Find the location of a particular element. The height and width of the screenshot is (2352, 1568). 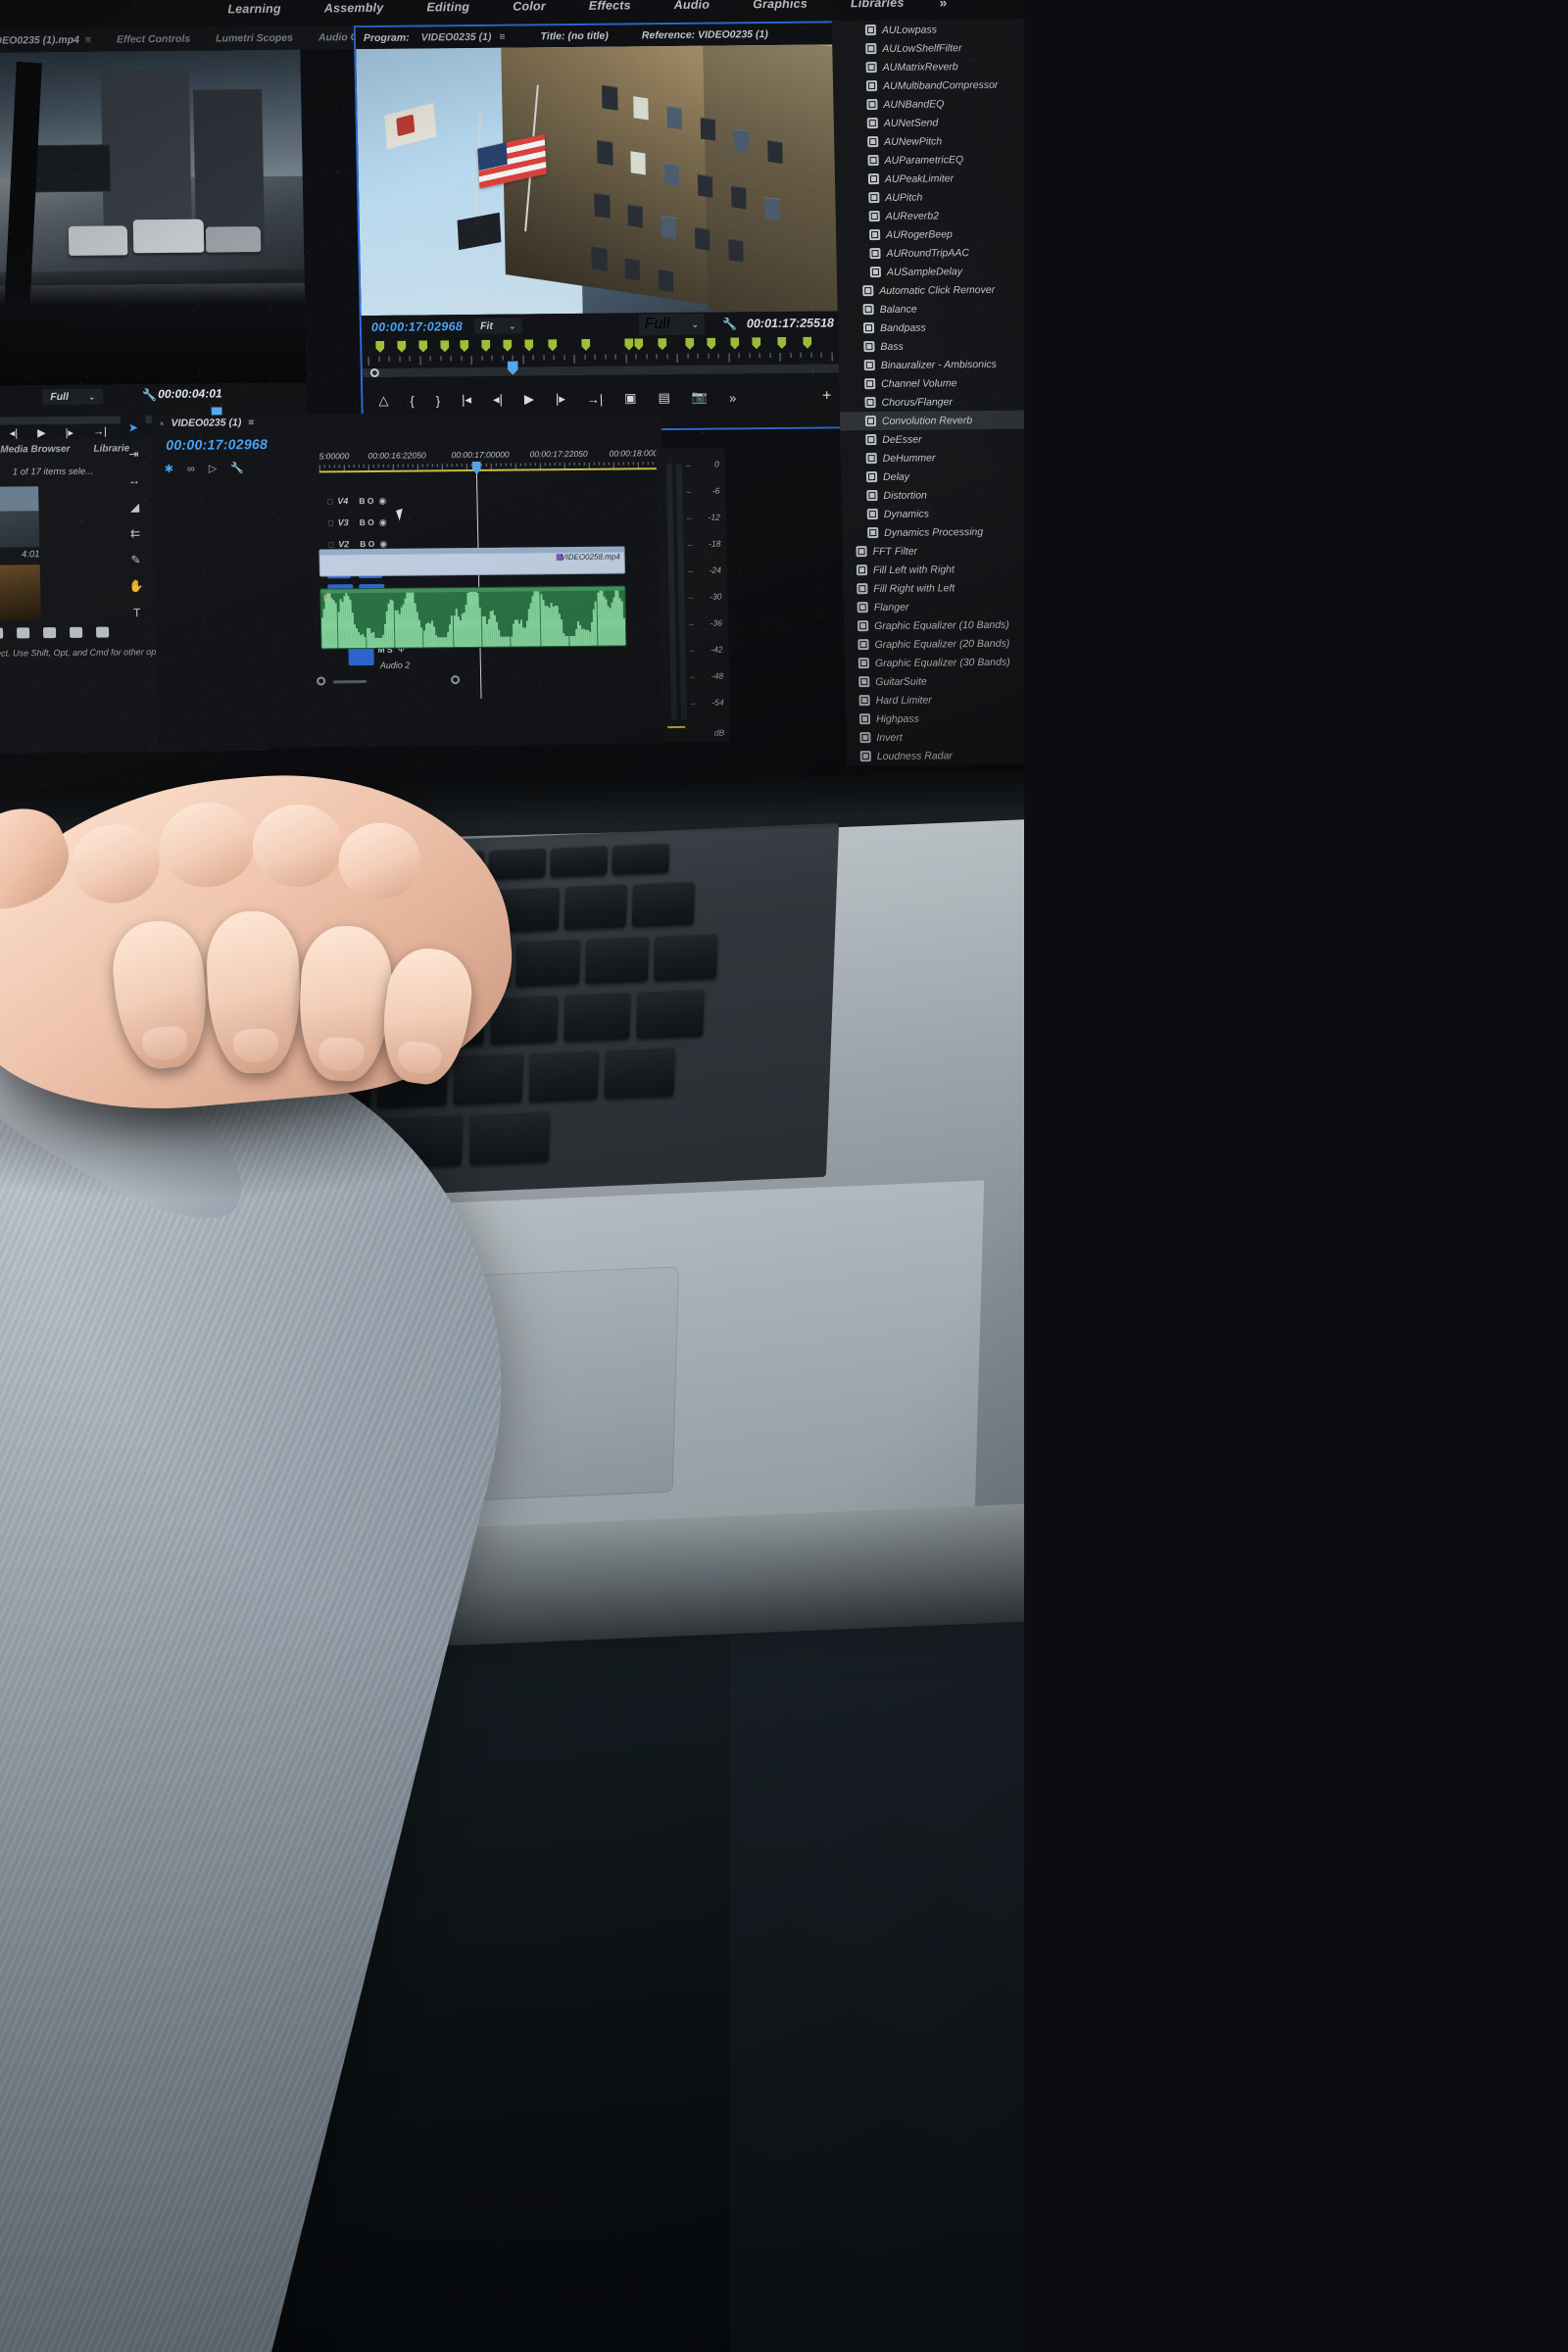

effect-list-item: AUNetSend is located at coordinates (929, 122).